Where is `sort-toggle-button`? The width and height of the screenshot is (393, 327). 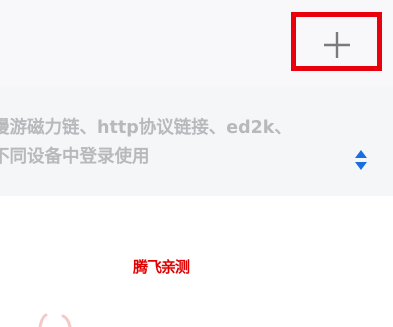 sort-toggle-button is located at coordinates (361, 160).